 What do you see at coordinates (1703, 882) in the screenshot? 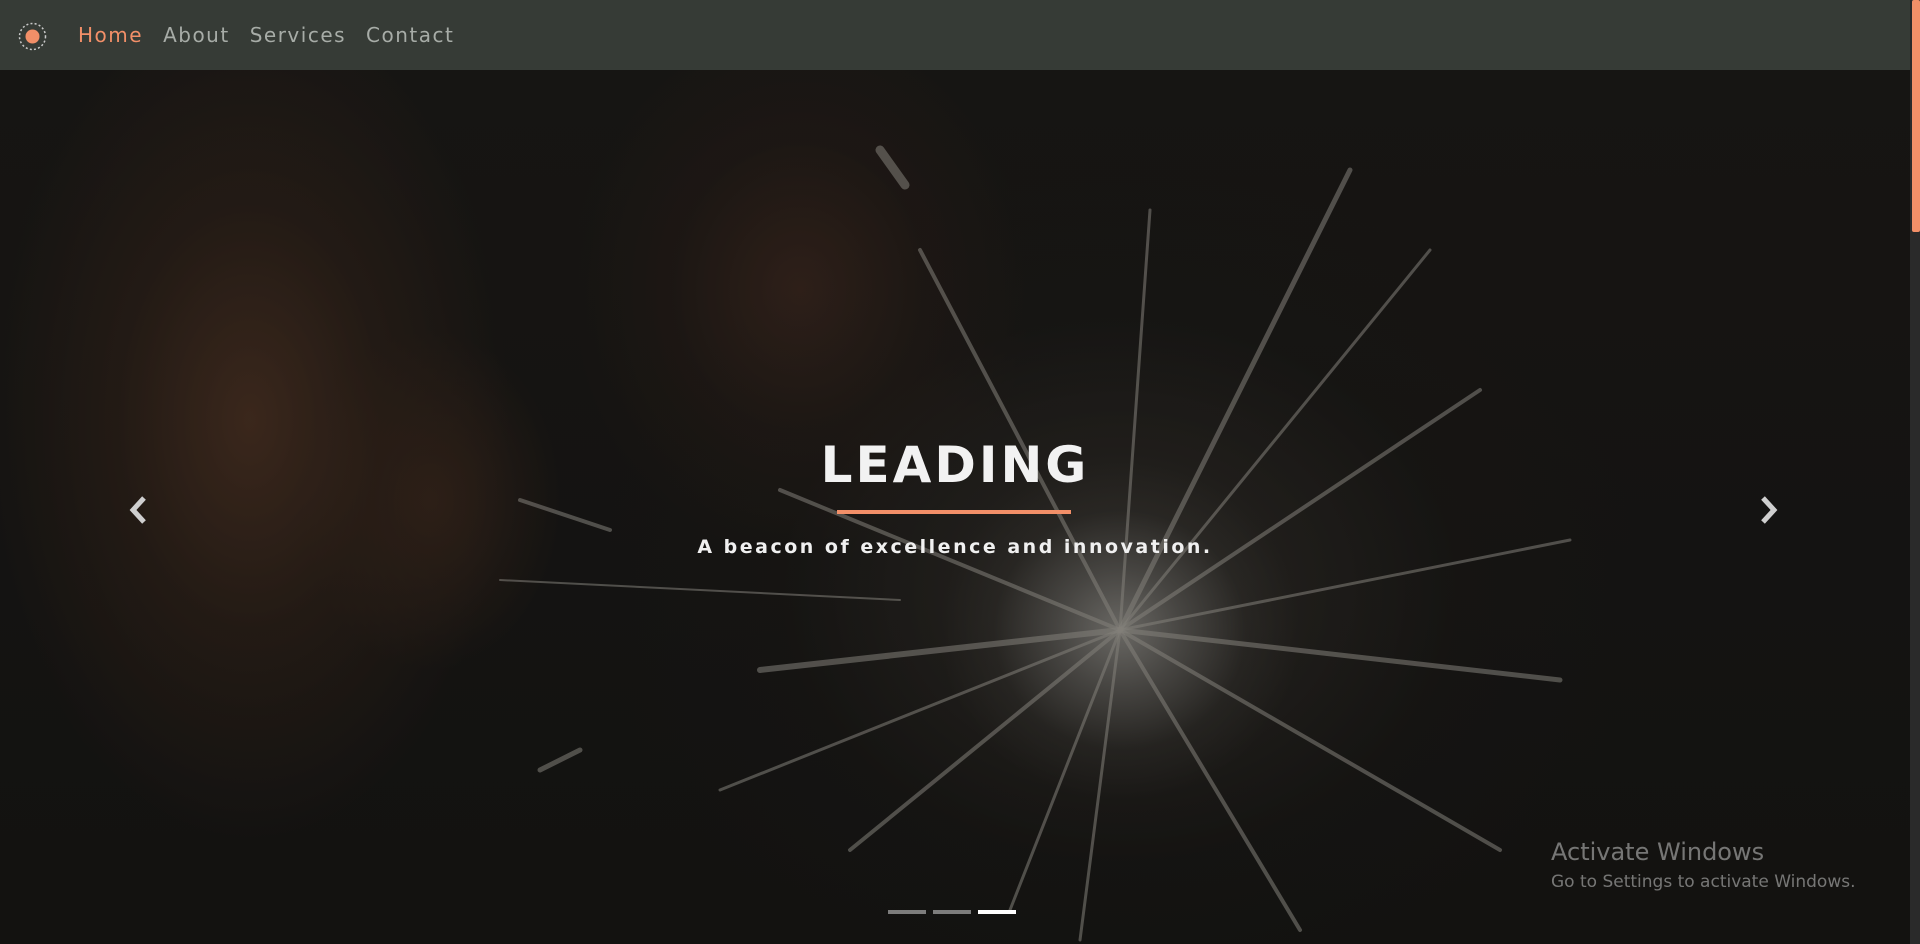
I see `watermark-subtitle: Go to Settings to activate Windows.` at bounding box center [1703, 882].